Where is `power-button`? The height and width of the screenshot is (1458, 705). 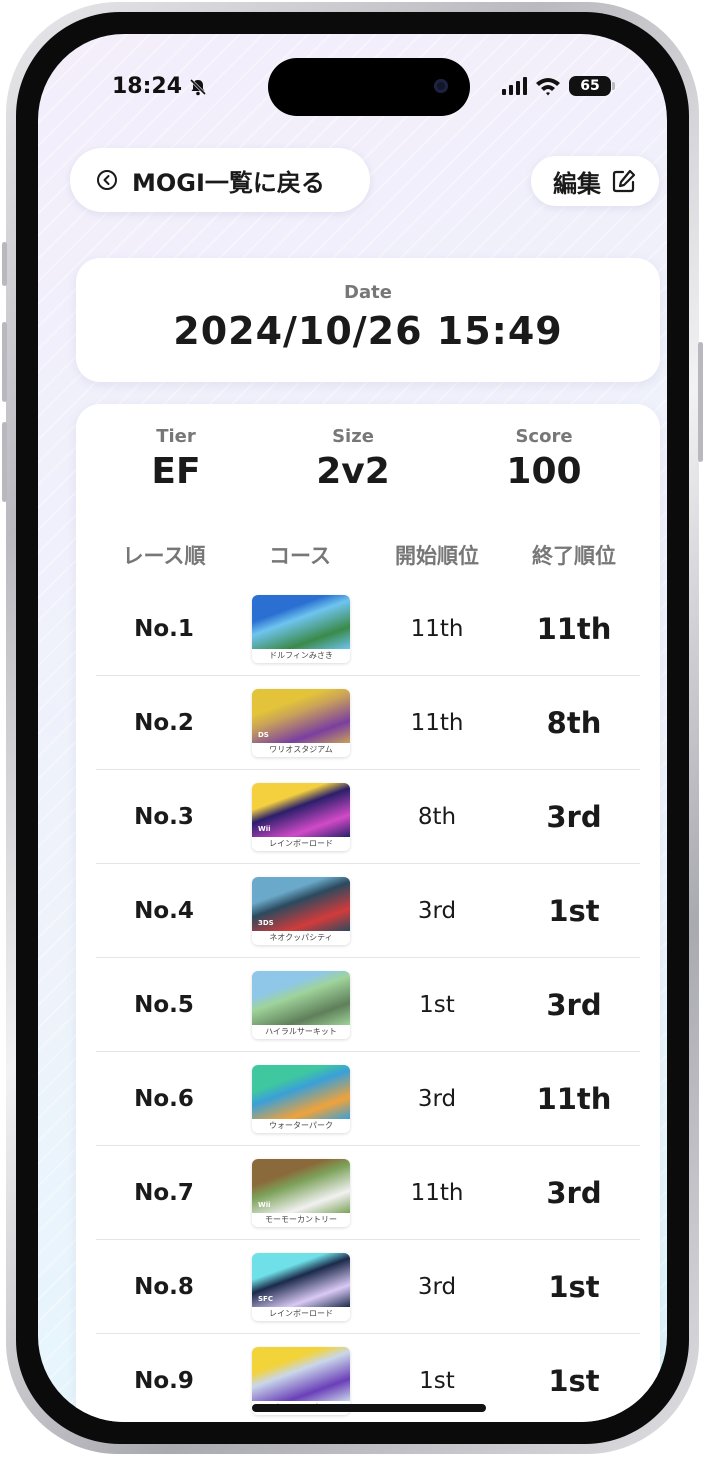 power-button is located at coordinates (700, 402).